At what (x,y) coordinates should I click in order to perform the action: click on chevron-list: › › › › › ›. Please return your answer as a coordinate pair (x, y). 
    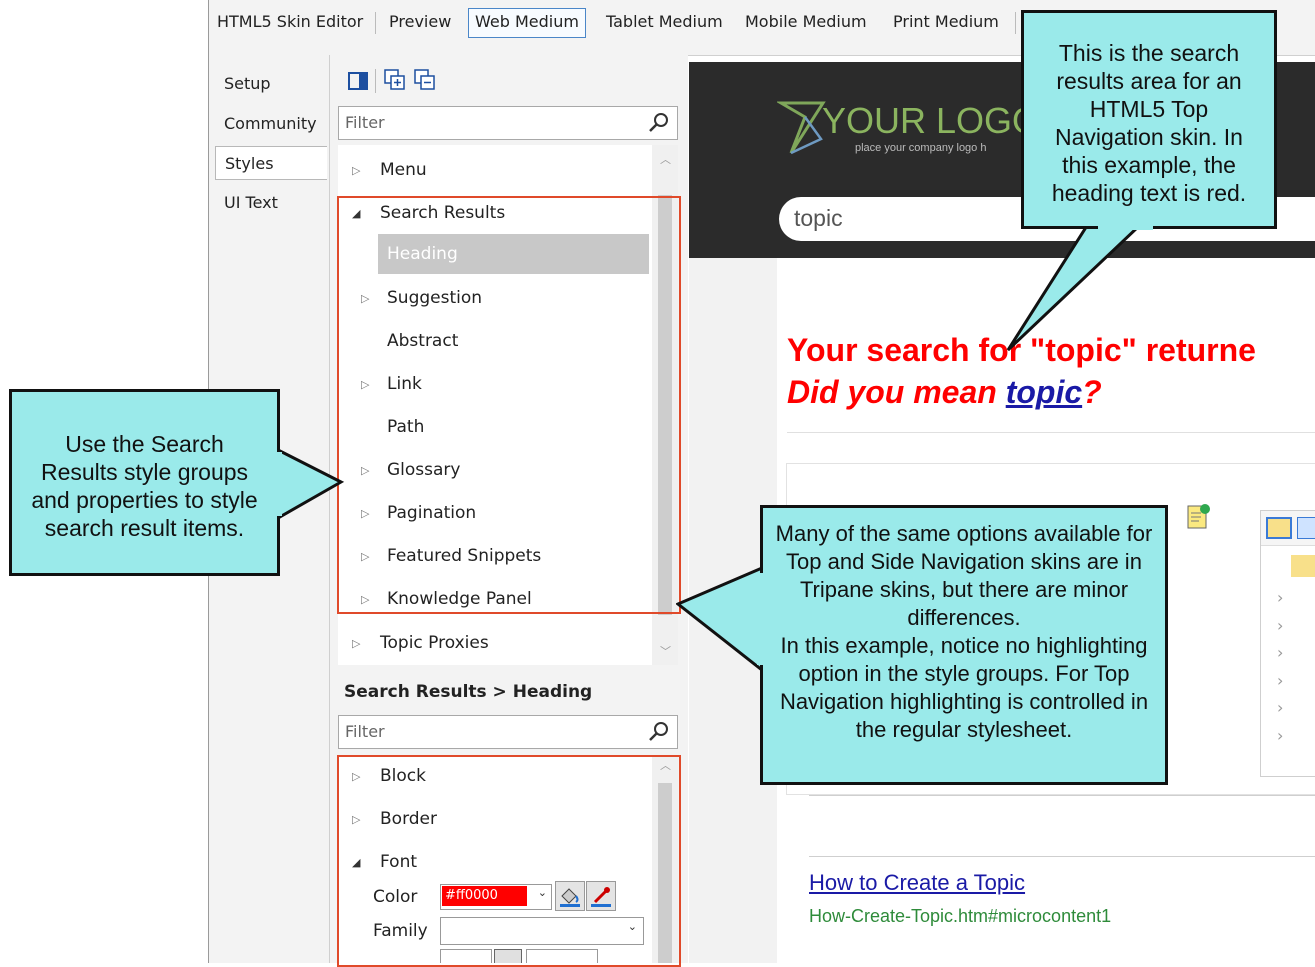
    Looking at the image, I should click on (1280, 666).